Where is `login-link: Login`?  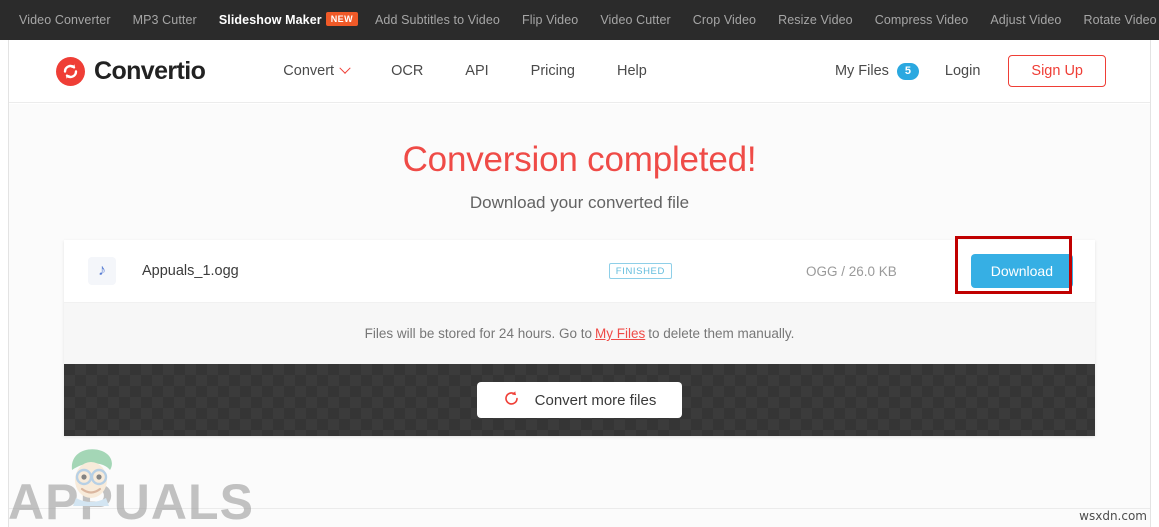 login-link: Login is located at coordinates (976, 71).